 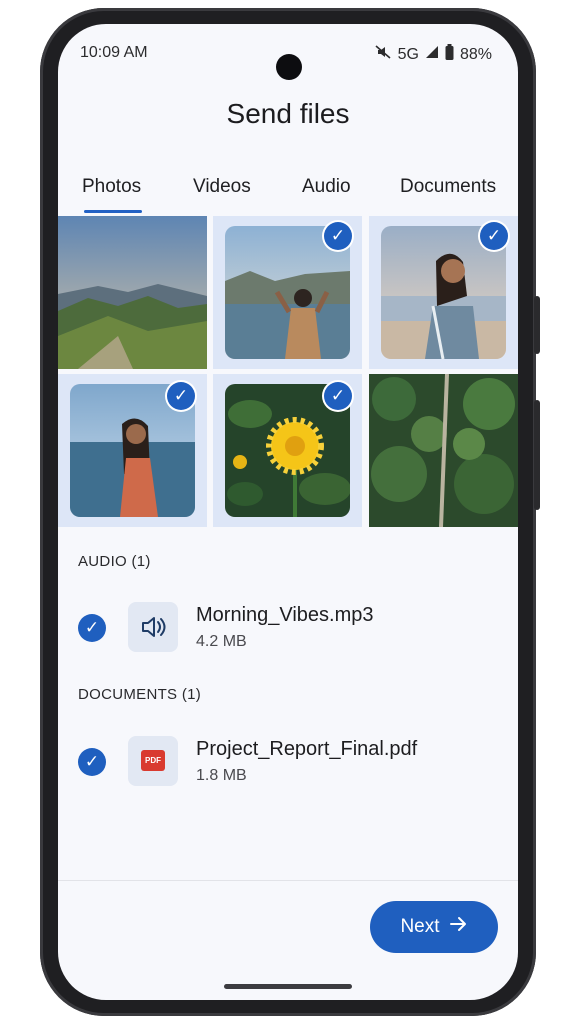 What do you see at coordinates (113, 211) in the screenshot?
I see `tab-indicator` at bounding box center [113, 211].